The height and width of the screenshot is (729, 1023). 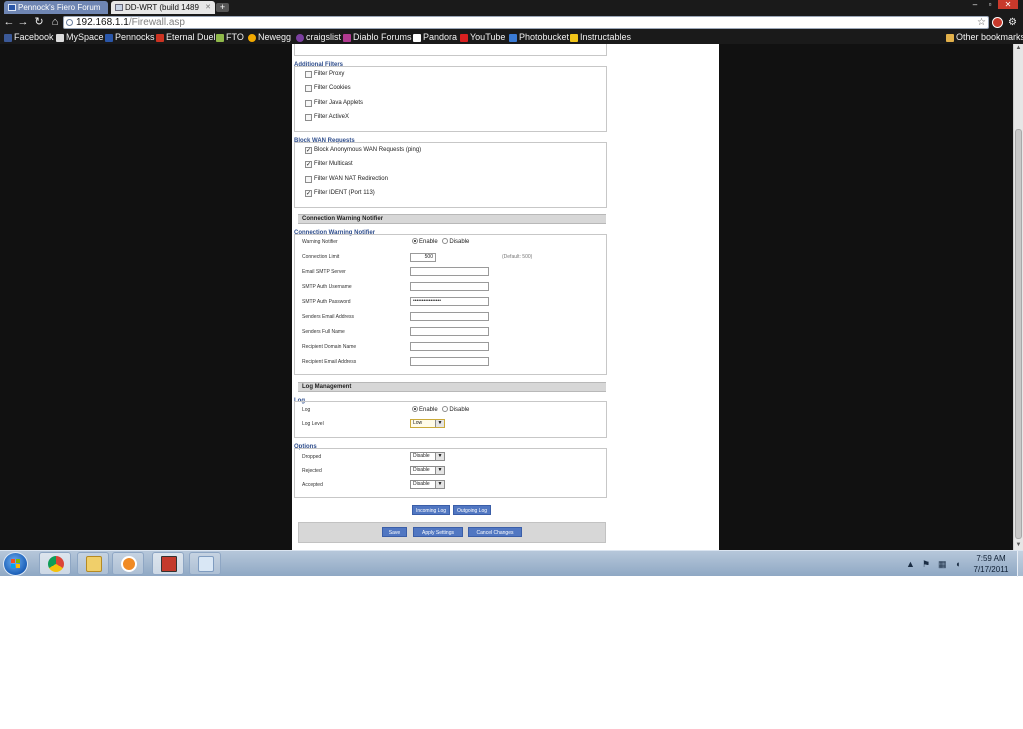 What do you see at coordinates (220, 38) in the screenshot?
I see `fto-icon` at bounding box center [220, 38].